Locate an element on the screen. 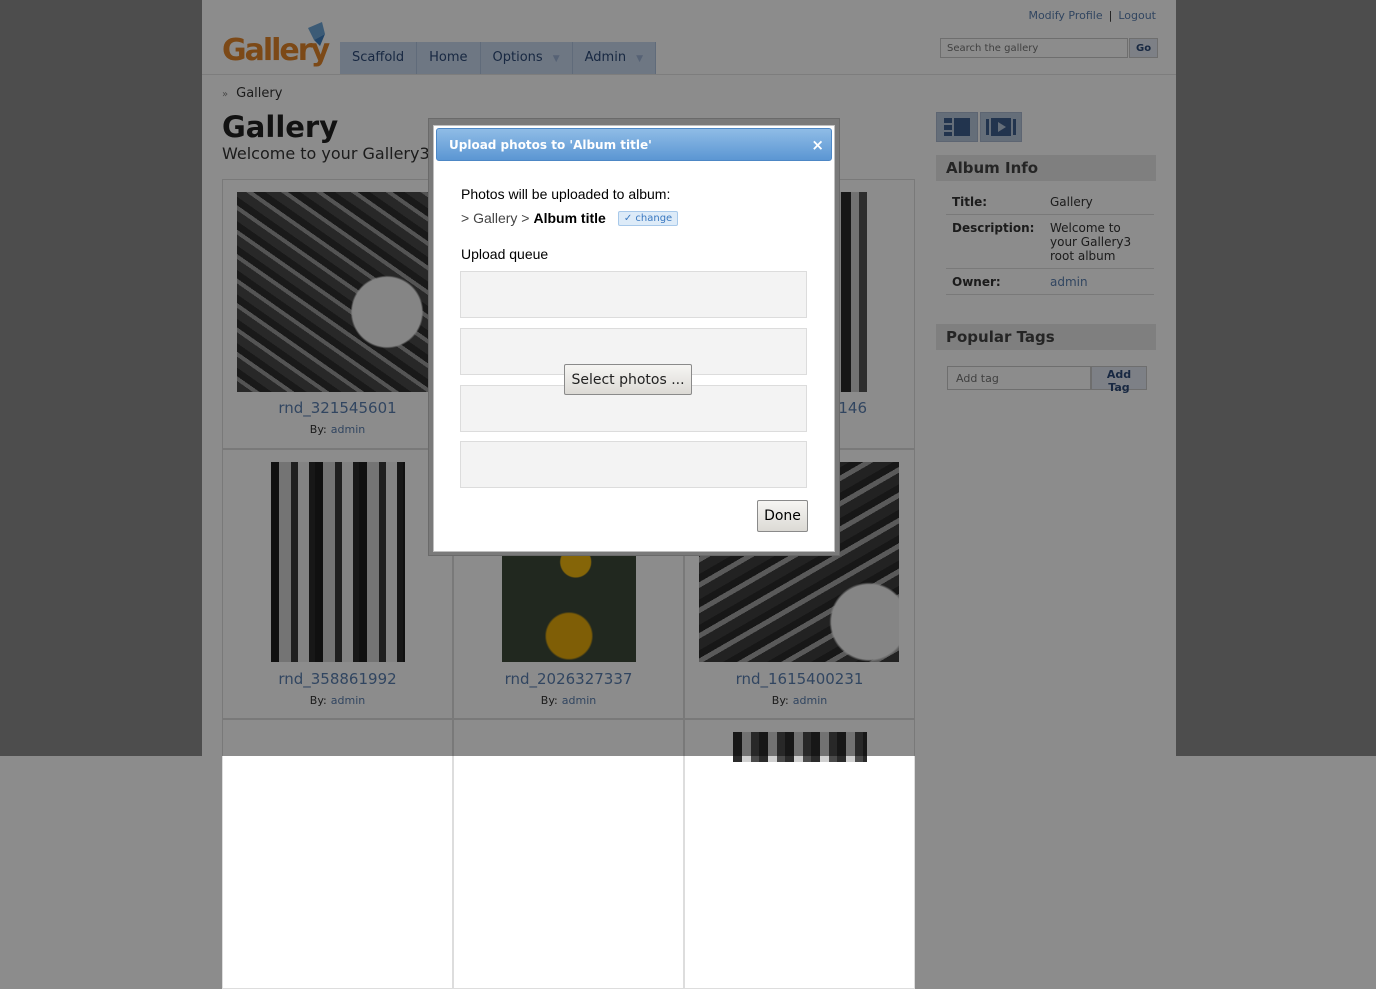  album-crumb: > Gallery > Album title ✓ change is located at coordinates (570, 218).